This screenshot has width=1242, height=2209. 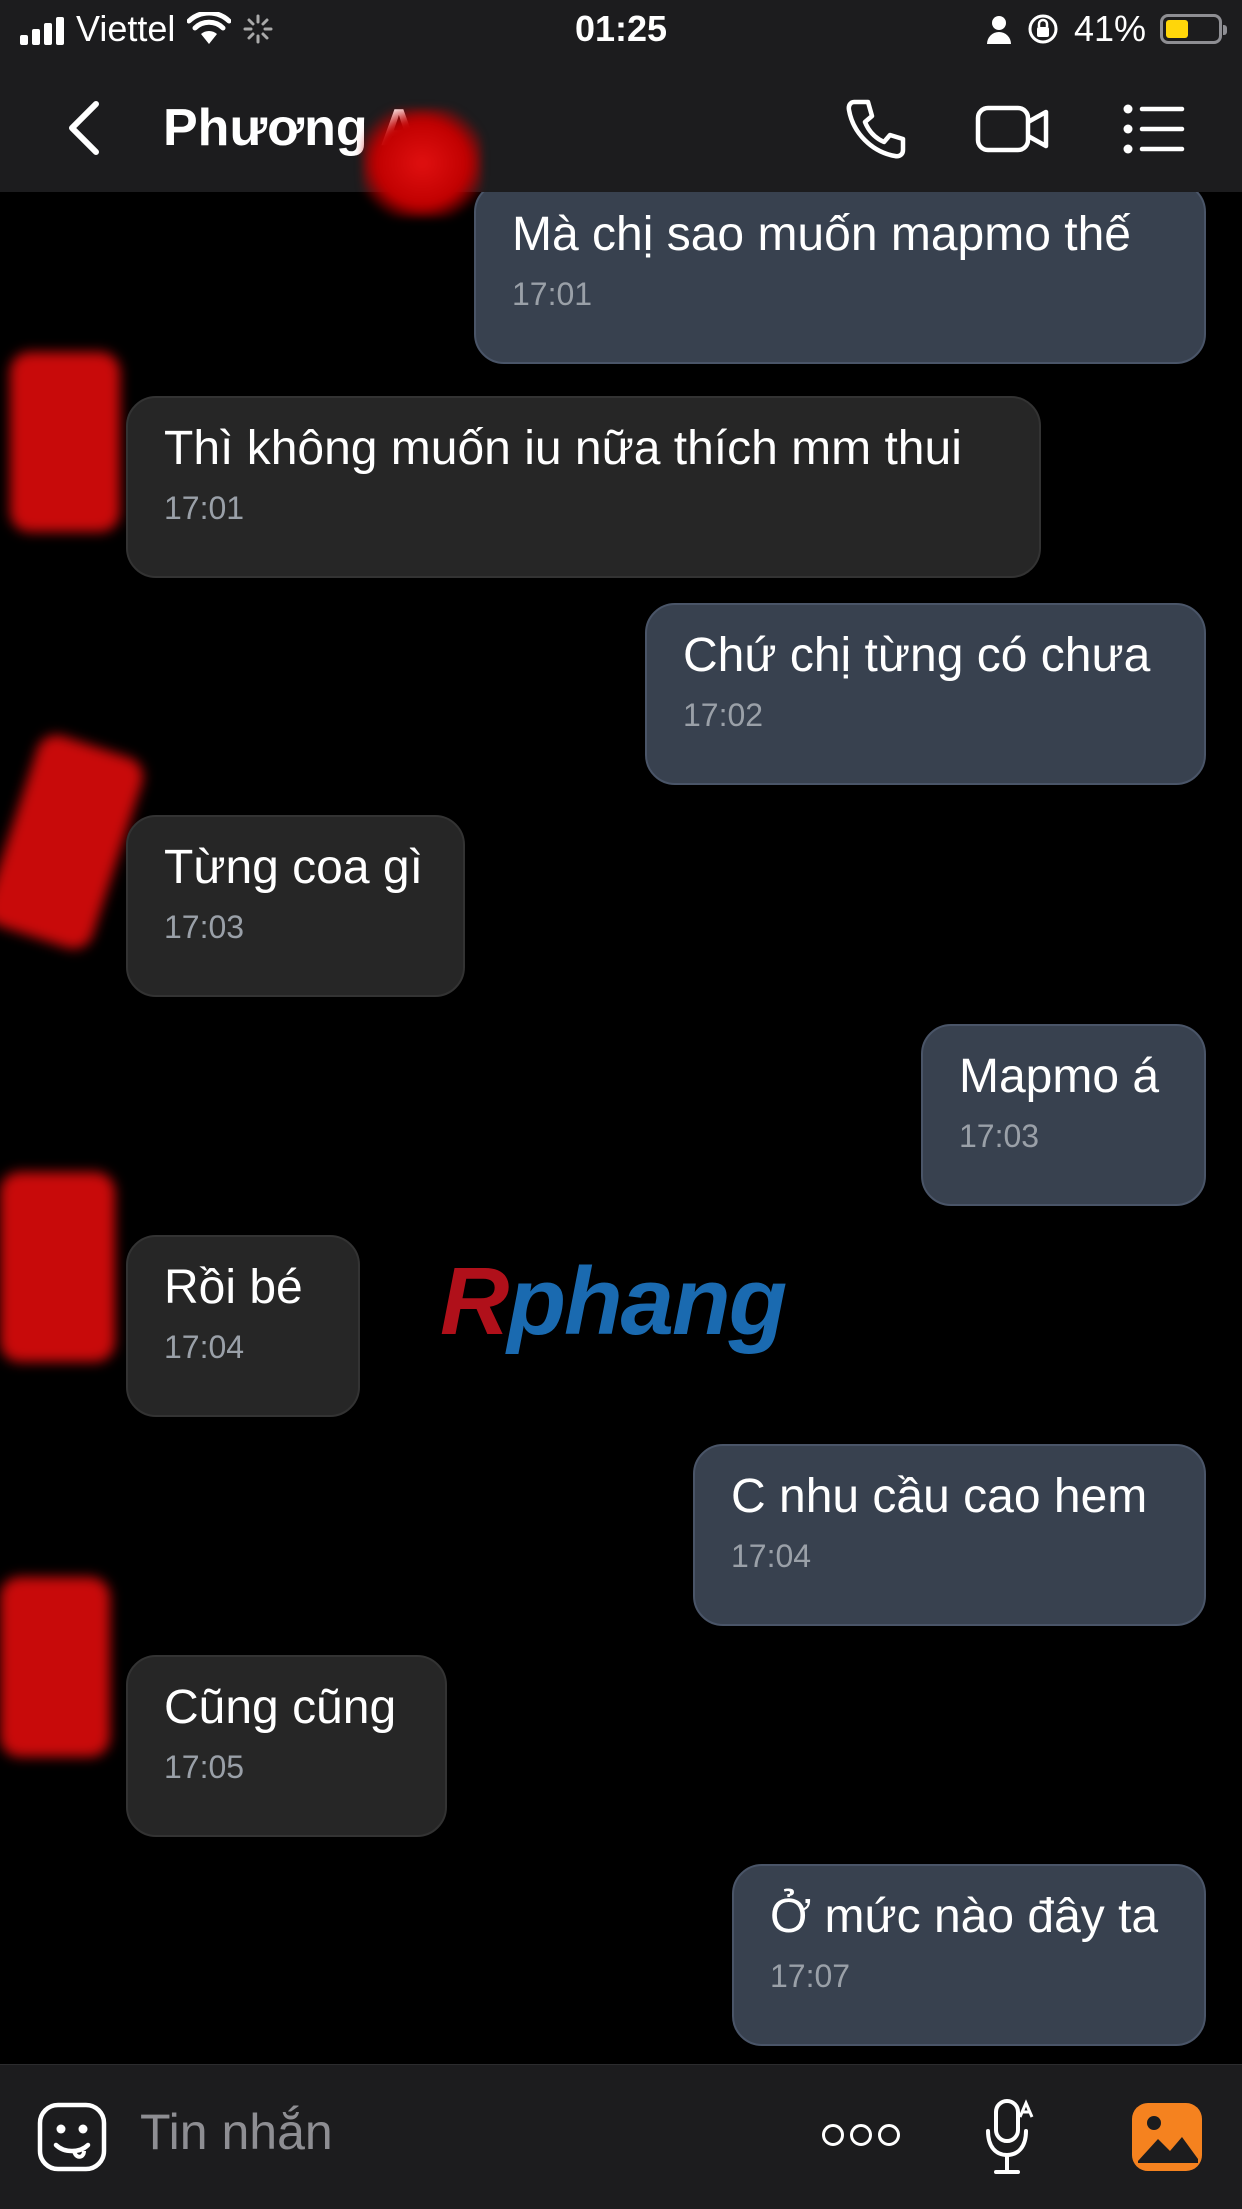 What do you see at coordinates (86, 128) in the screenshot?
I see `back-chevron-icon` at bounding box center [86, 128].